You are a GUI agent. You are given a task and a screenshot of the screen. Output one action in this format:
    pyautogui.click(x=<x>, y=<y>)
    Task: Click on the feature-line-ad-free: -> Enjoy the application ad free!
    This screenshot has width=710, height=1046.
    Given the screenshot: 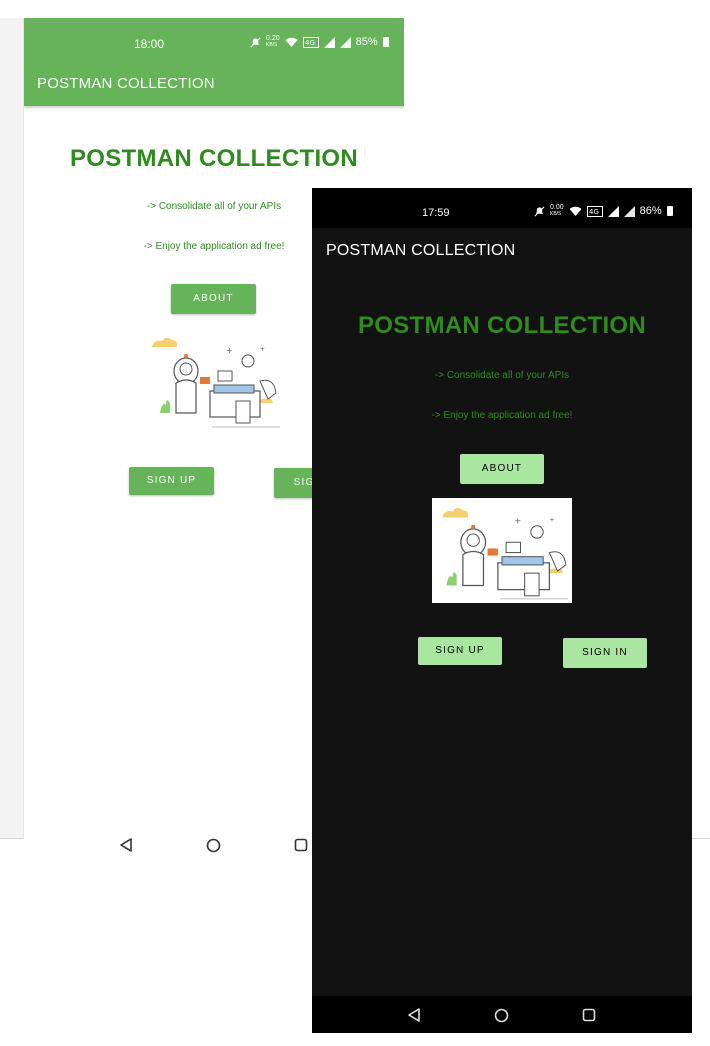 What is the action you would take?
    pyautogui.click(x=502, y=415)
    